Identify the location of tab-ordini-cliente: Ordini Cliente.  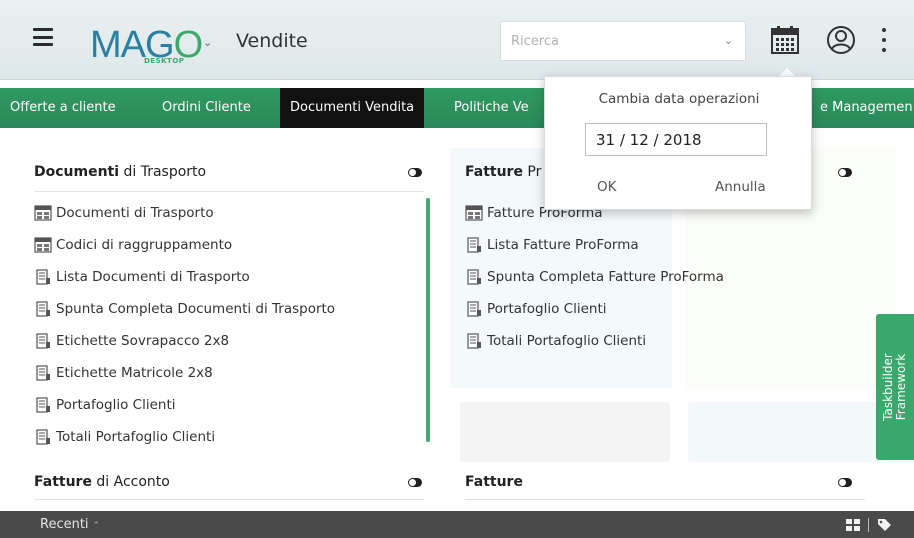
(206, 108).